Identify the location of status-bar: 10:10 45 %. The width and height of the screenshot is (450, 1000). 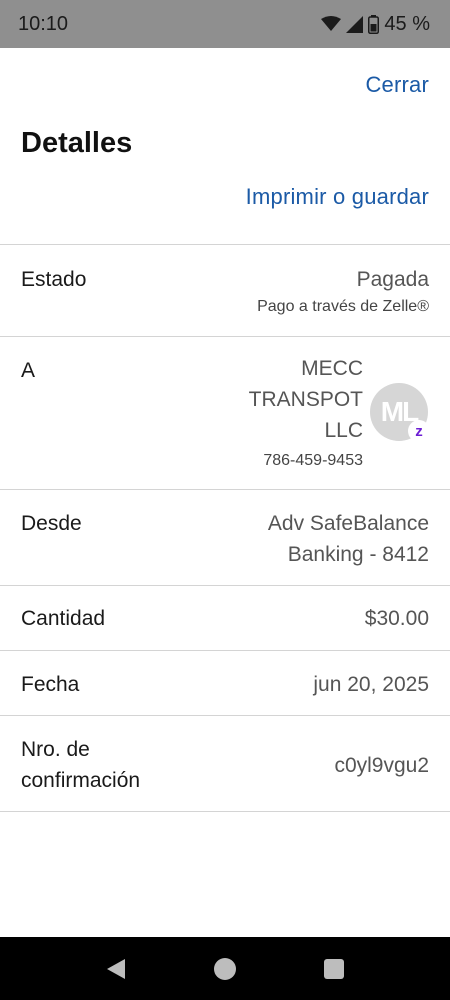
(225, 24).